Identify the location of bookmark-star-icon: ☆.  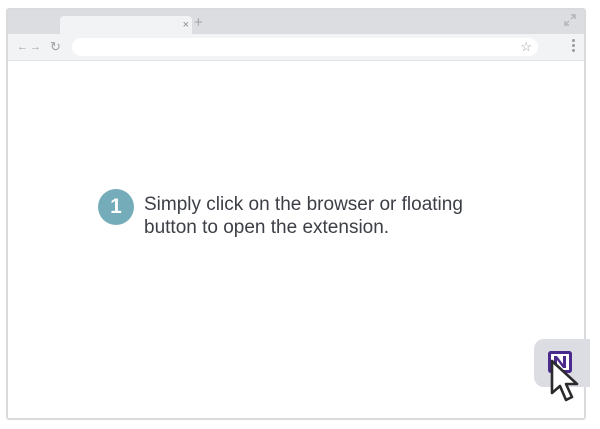
(526, 47).